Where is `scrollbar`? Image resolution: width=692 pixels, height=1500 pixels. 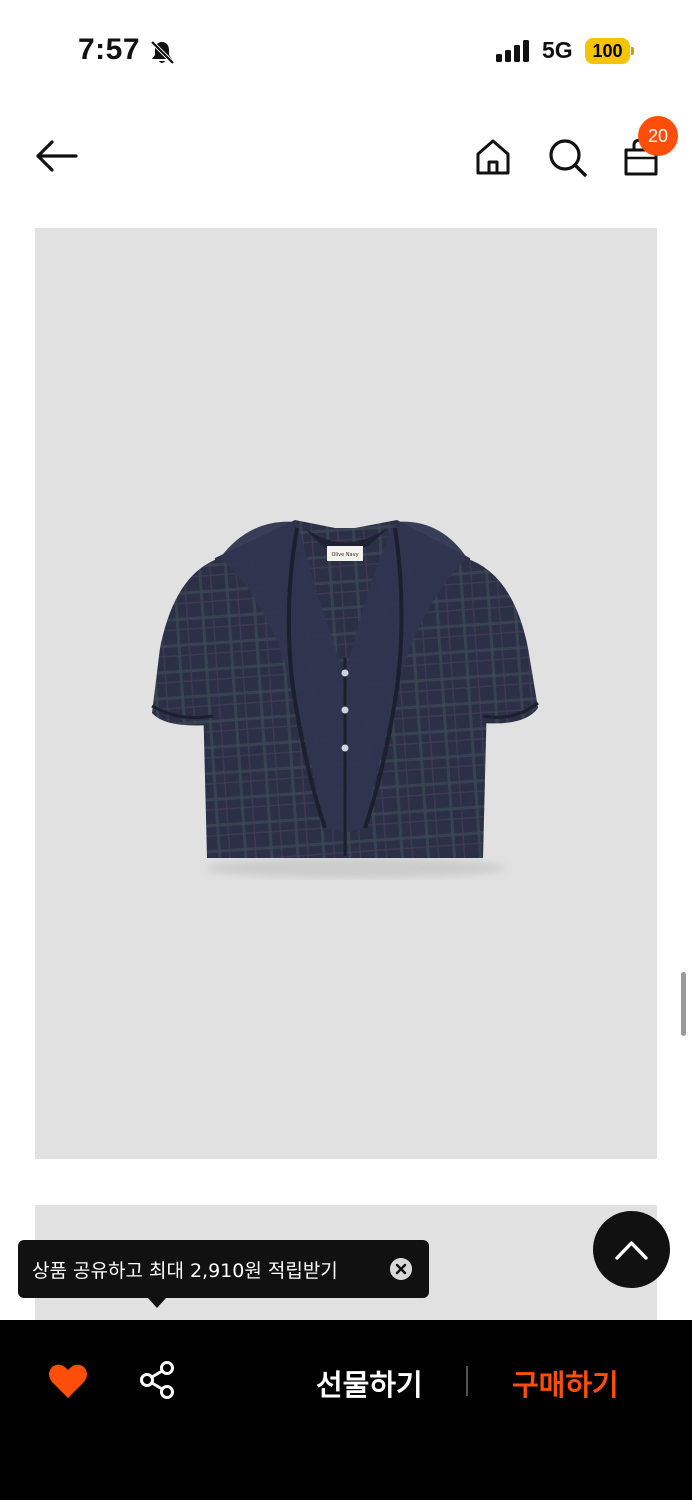 scrollbar is located at coordinates (683, 1004).